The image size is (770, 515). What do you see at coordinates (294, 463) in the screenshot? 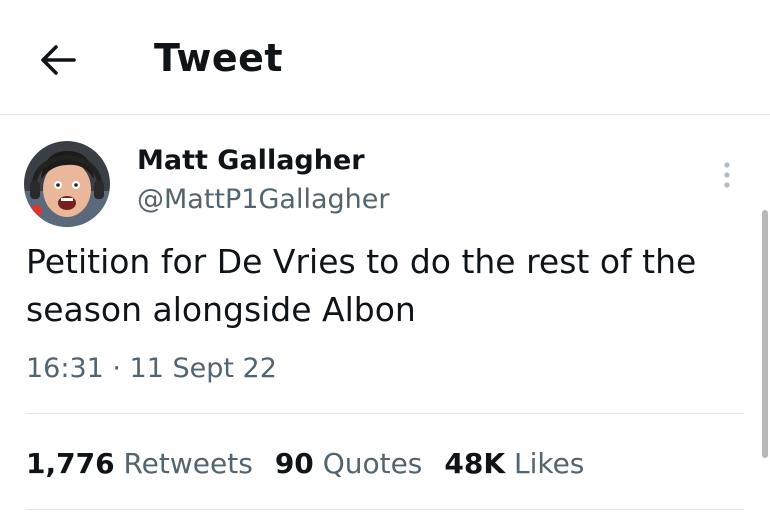
I see `quotes-count: 90` at bounding box center [294, 463].